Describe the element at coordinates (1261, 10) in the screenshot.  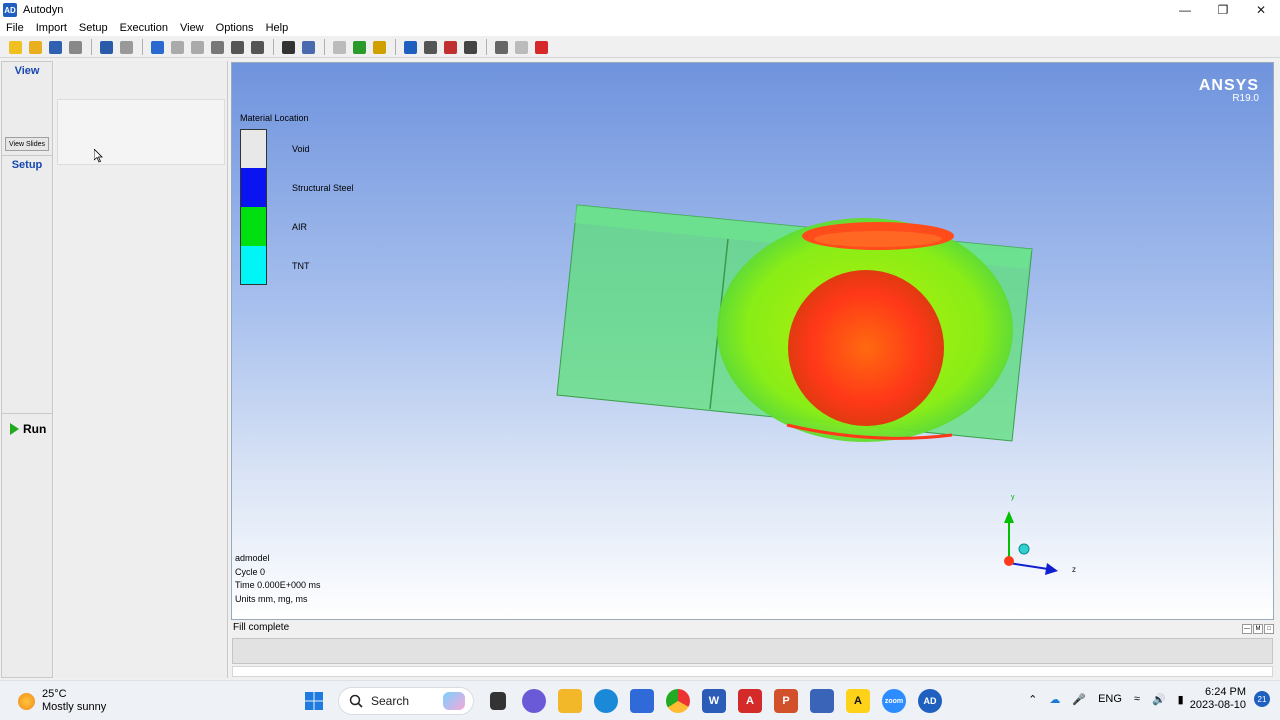
I see `close-button: ✕` at that location.